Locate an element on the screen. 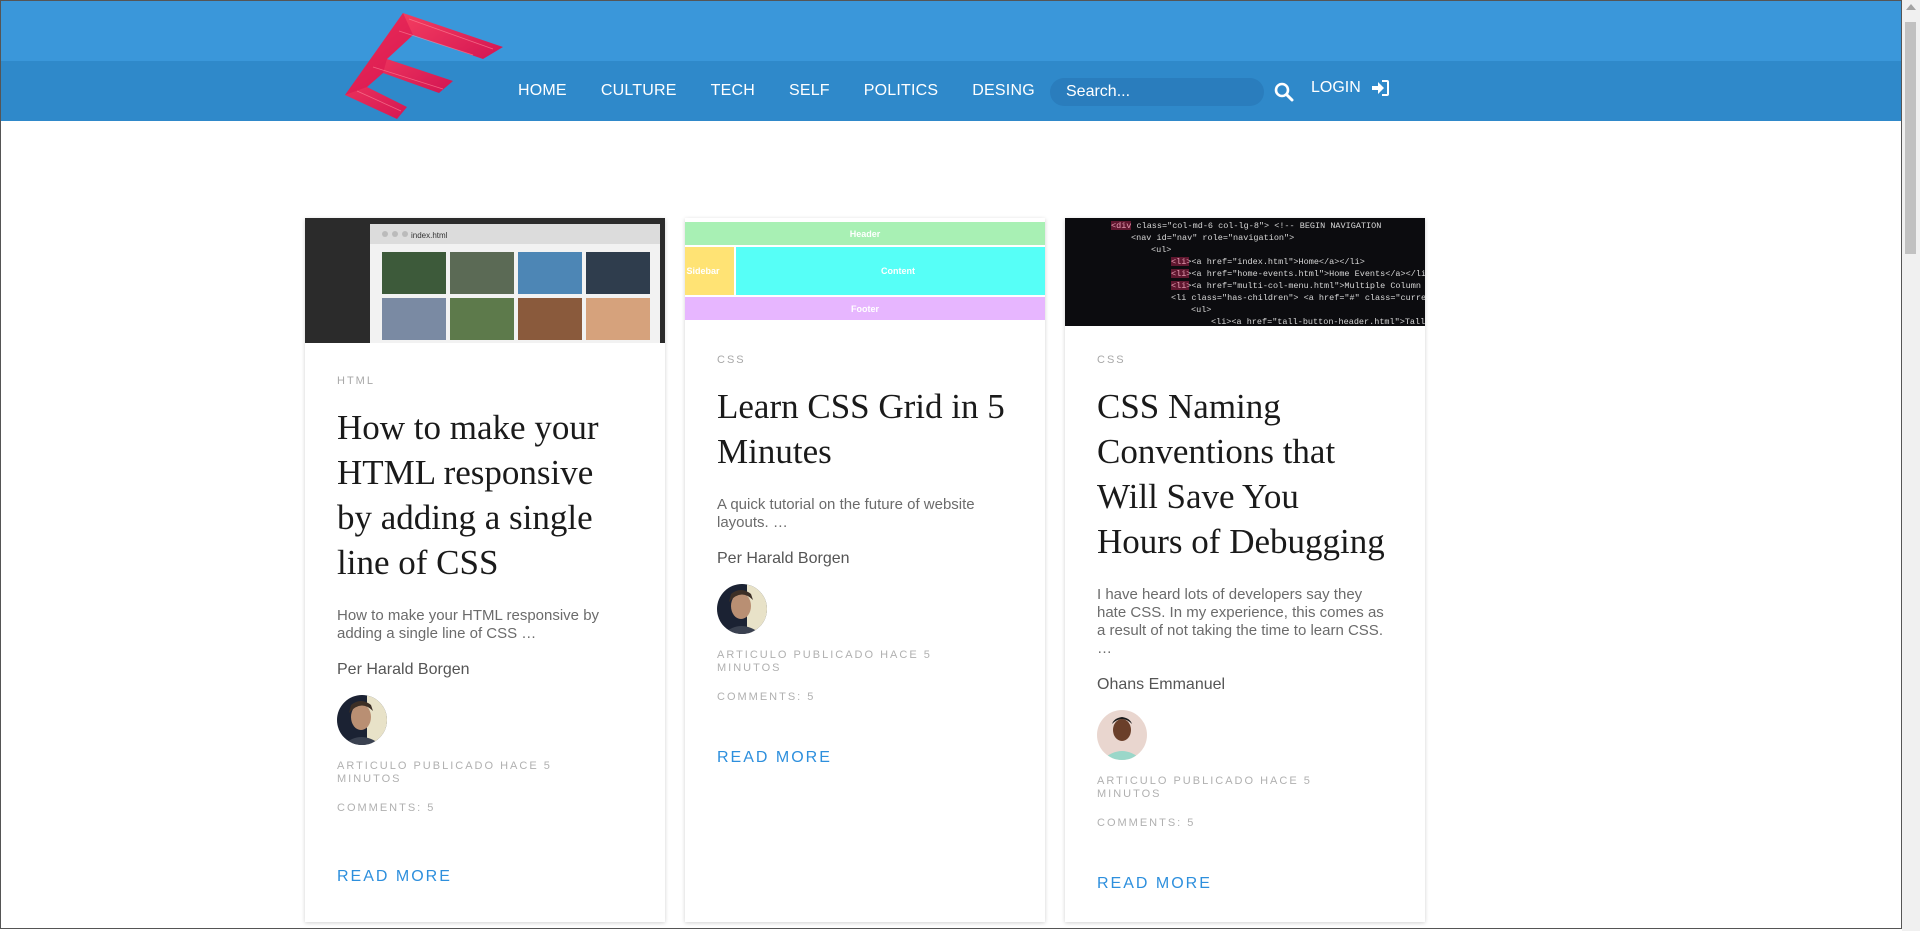  code-line: <nav id="nav" role="navigation"> is located at coordinates (1212, 238).